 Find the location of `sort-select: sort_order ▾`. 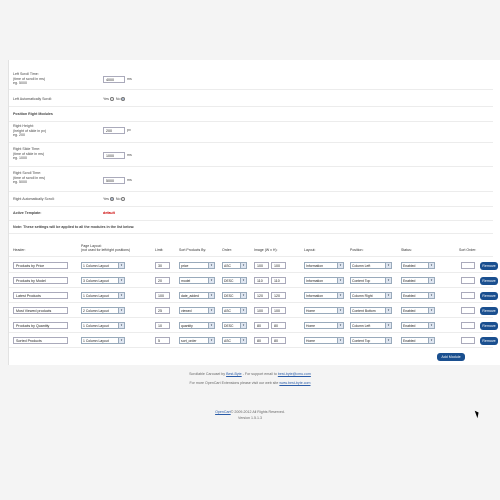

sort-select: sort_order ▾ is located at coordinates (197, 340).